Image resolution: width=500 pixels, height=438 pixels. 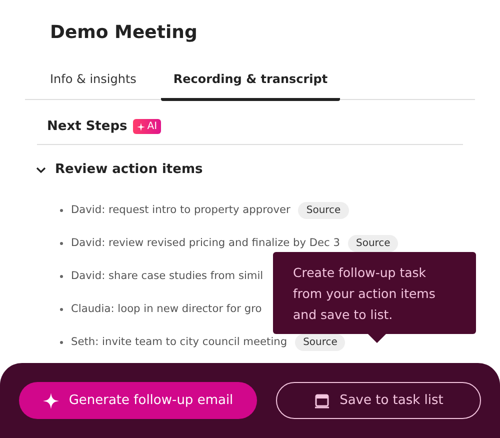 I want to click on action-item: David: request intro to property approver, so click(x=180, y=210).